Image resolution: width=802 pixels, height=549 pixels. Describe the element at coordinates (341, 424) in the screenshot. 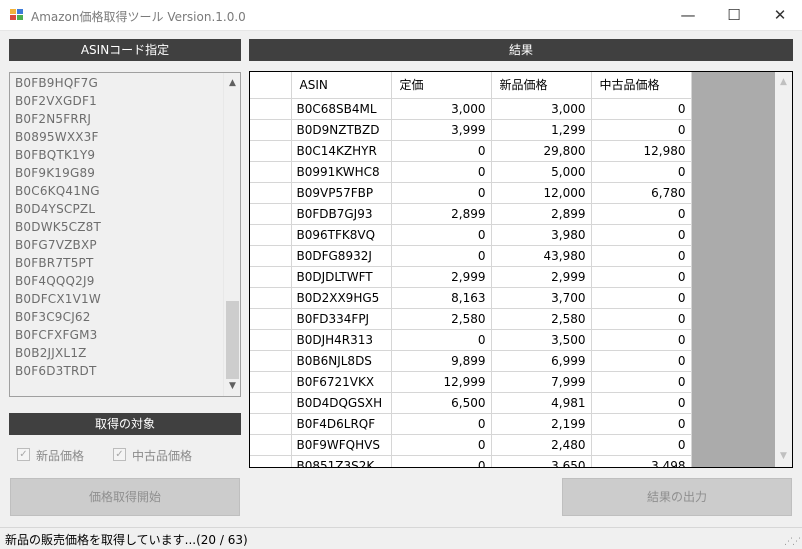

I see `cell-asin: B0F4D6LRQF` at that location.